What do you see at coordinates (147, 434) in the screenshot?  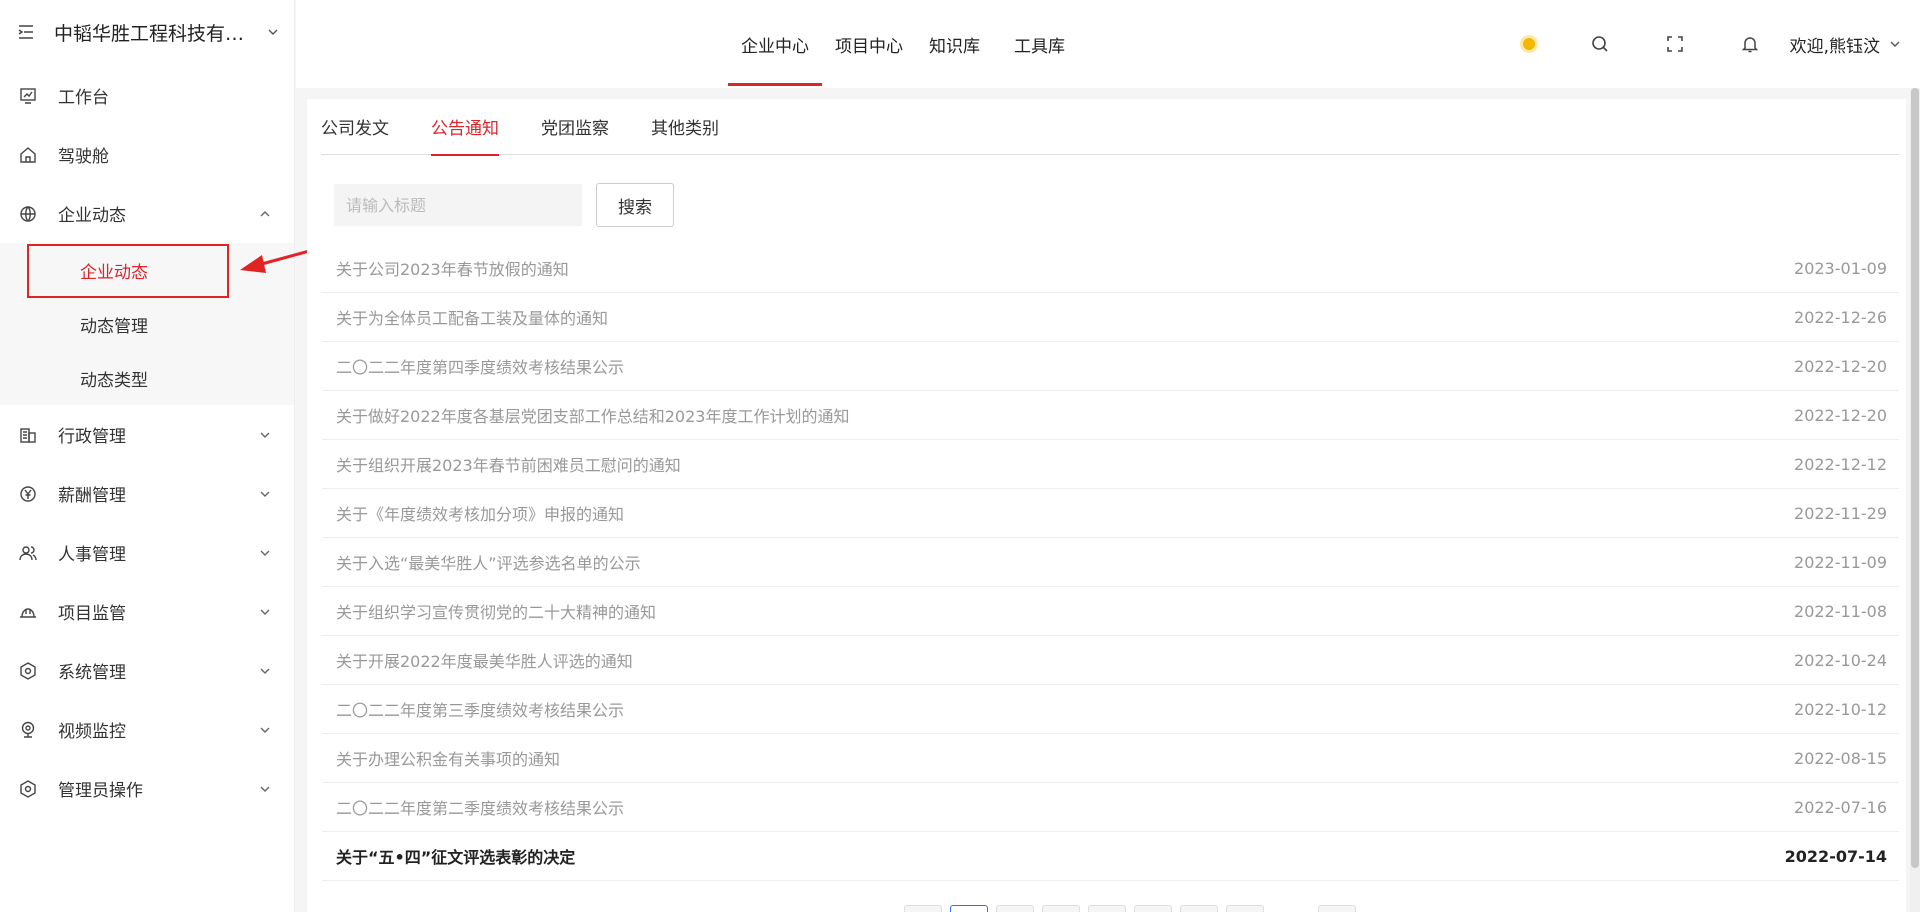 I see `sidebar-item-administration: 行政管理` at bounding box center [147, 434].